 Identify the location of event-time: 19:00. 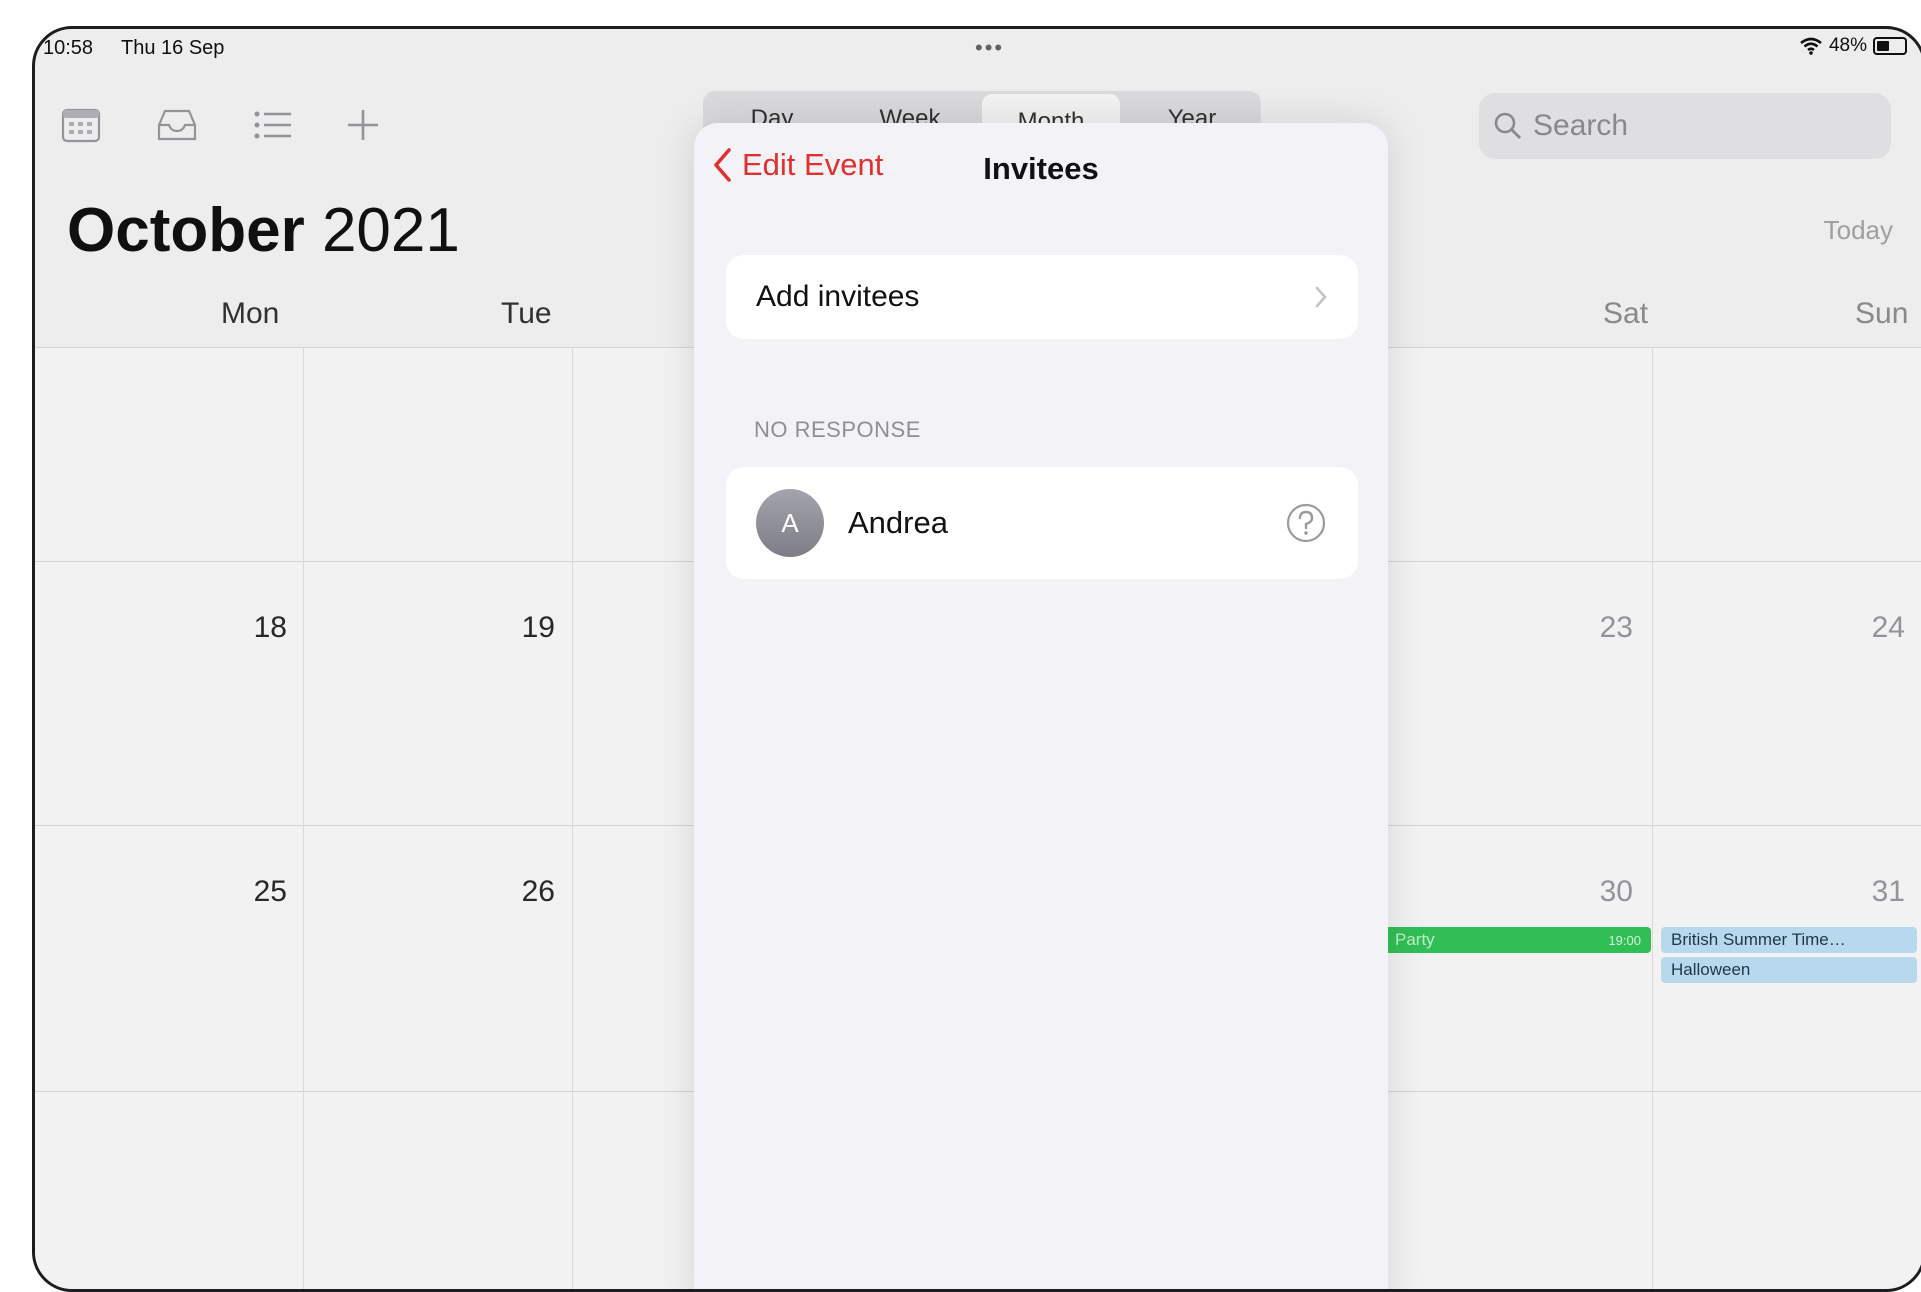
(1624, 940).